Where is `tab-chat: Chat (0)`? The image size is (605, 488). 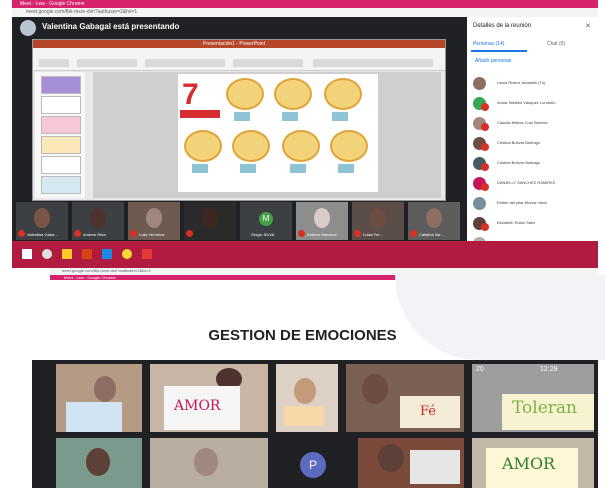 tab-chat: Chat (0) is located at coordinates (556, 44).